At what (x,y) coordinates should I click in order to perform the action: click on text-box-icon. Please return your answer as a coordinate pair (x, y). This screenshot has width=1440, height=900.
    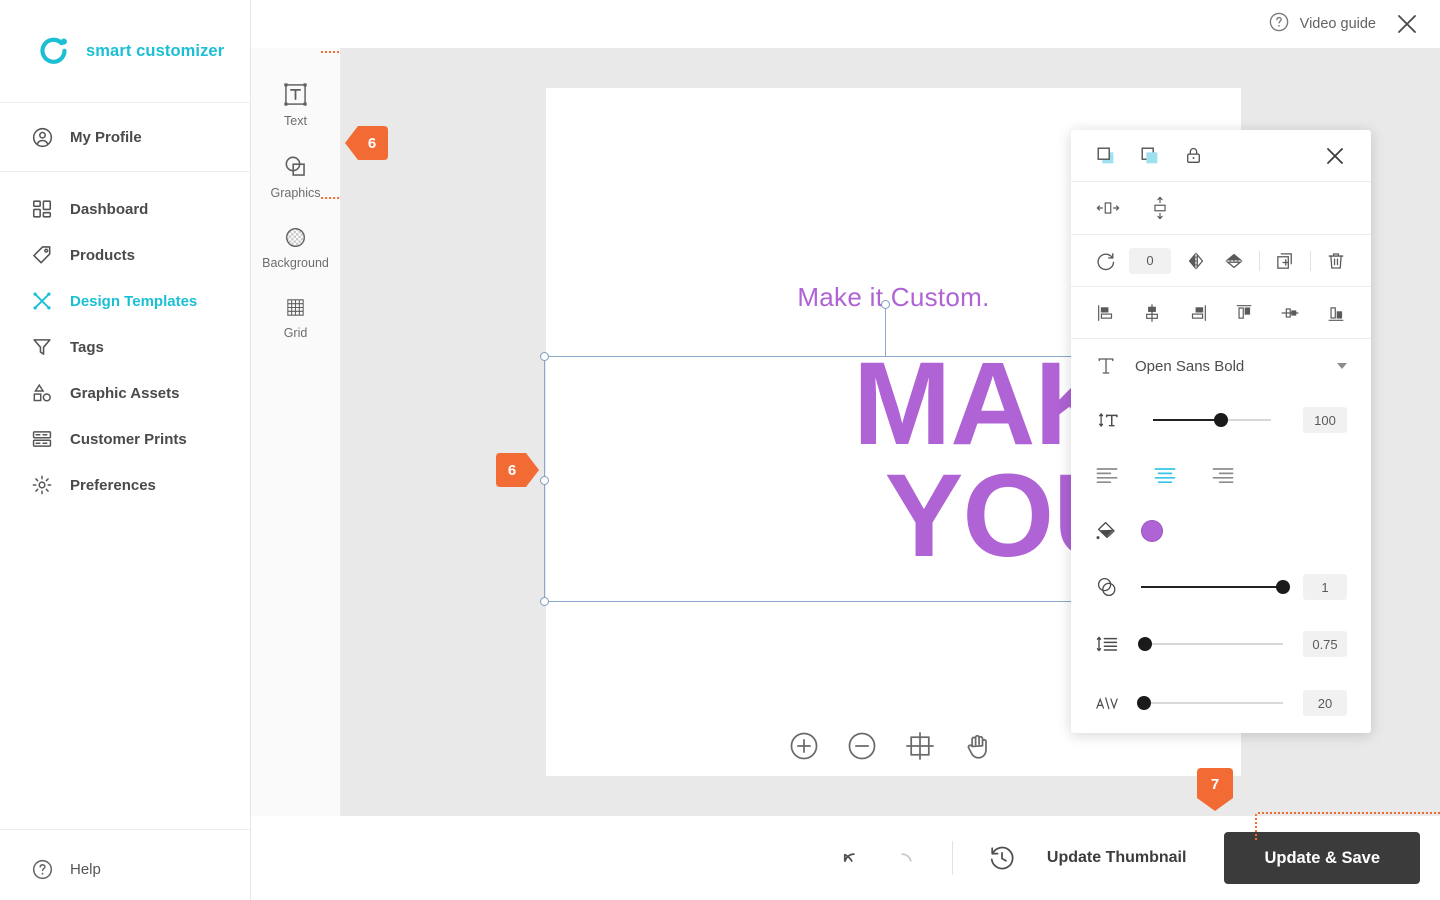
    Looking at the image, I should click on (295, 94).